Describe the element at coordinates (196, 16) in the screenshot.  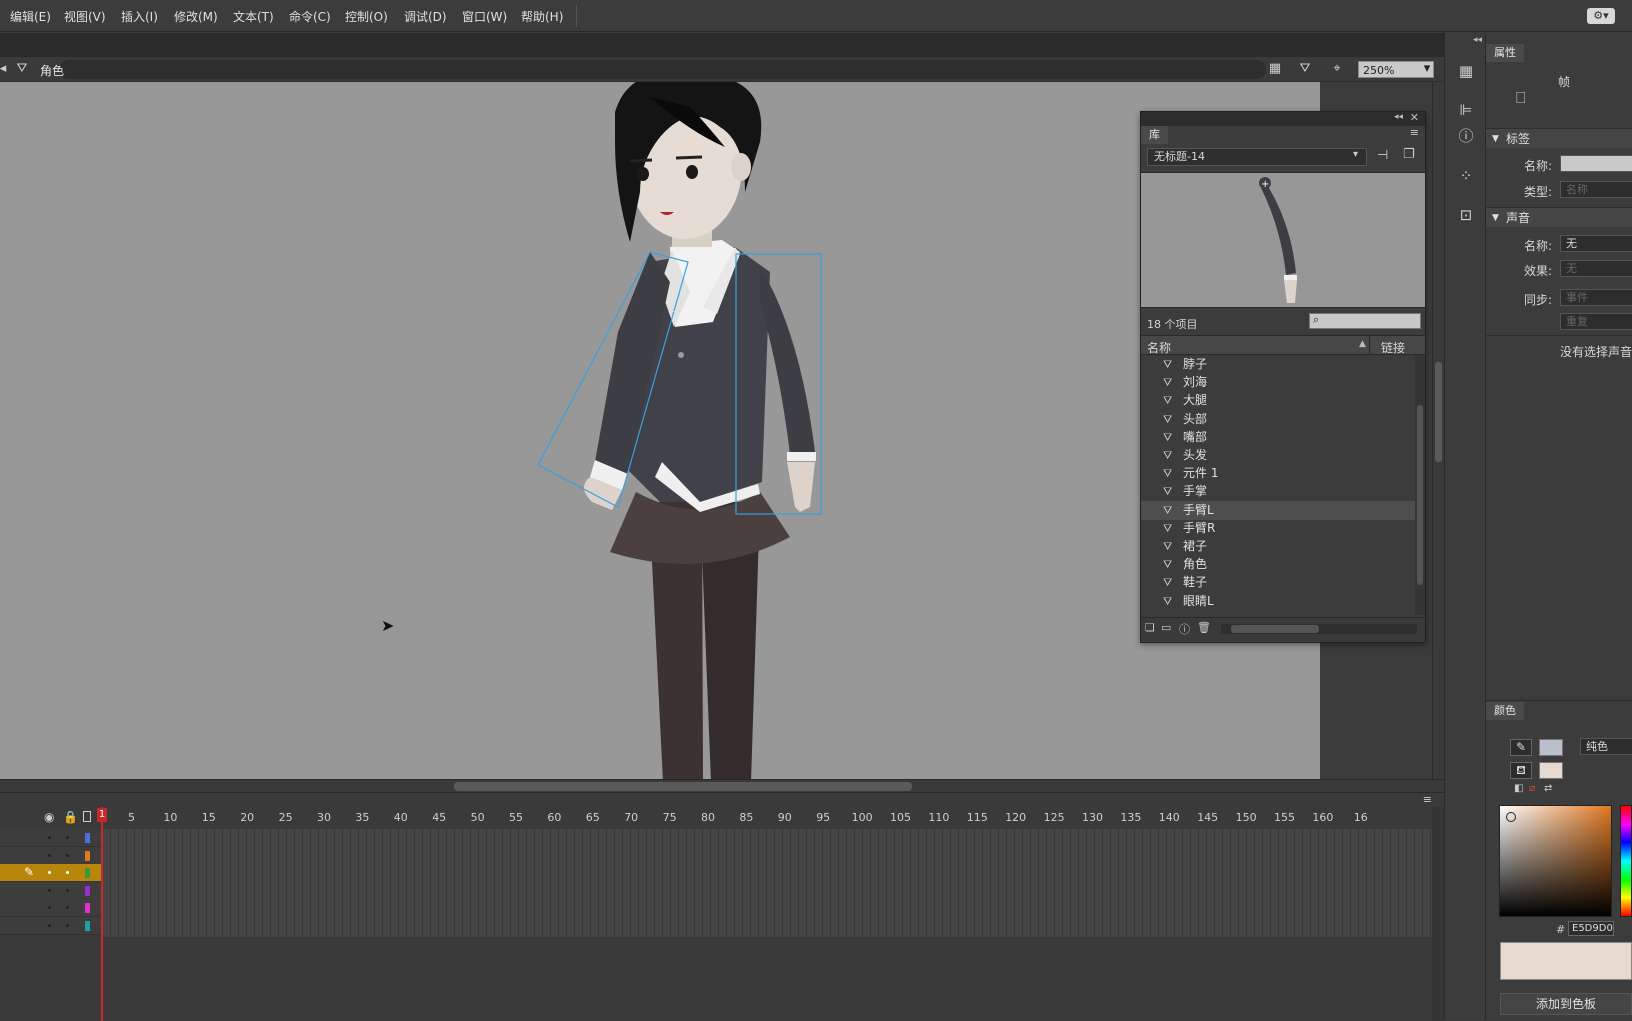
I see `menu-modify: 修改(M)` at that location.